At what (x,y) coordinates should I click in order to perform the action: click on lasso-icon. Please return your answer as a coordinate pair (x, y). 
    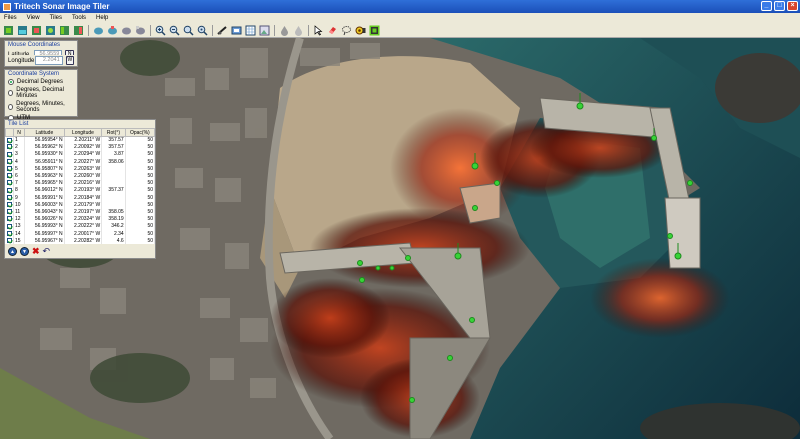
    Looking at the image, I should click on (346, 30).